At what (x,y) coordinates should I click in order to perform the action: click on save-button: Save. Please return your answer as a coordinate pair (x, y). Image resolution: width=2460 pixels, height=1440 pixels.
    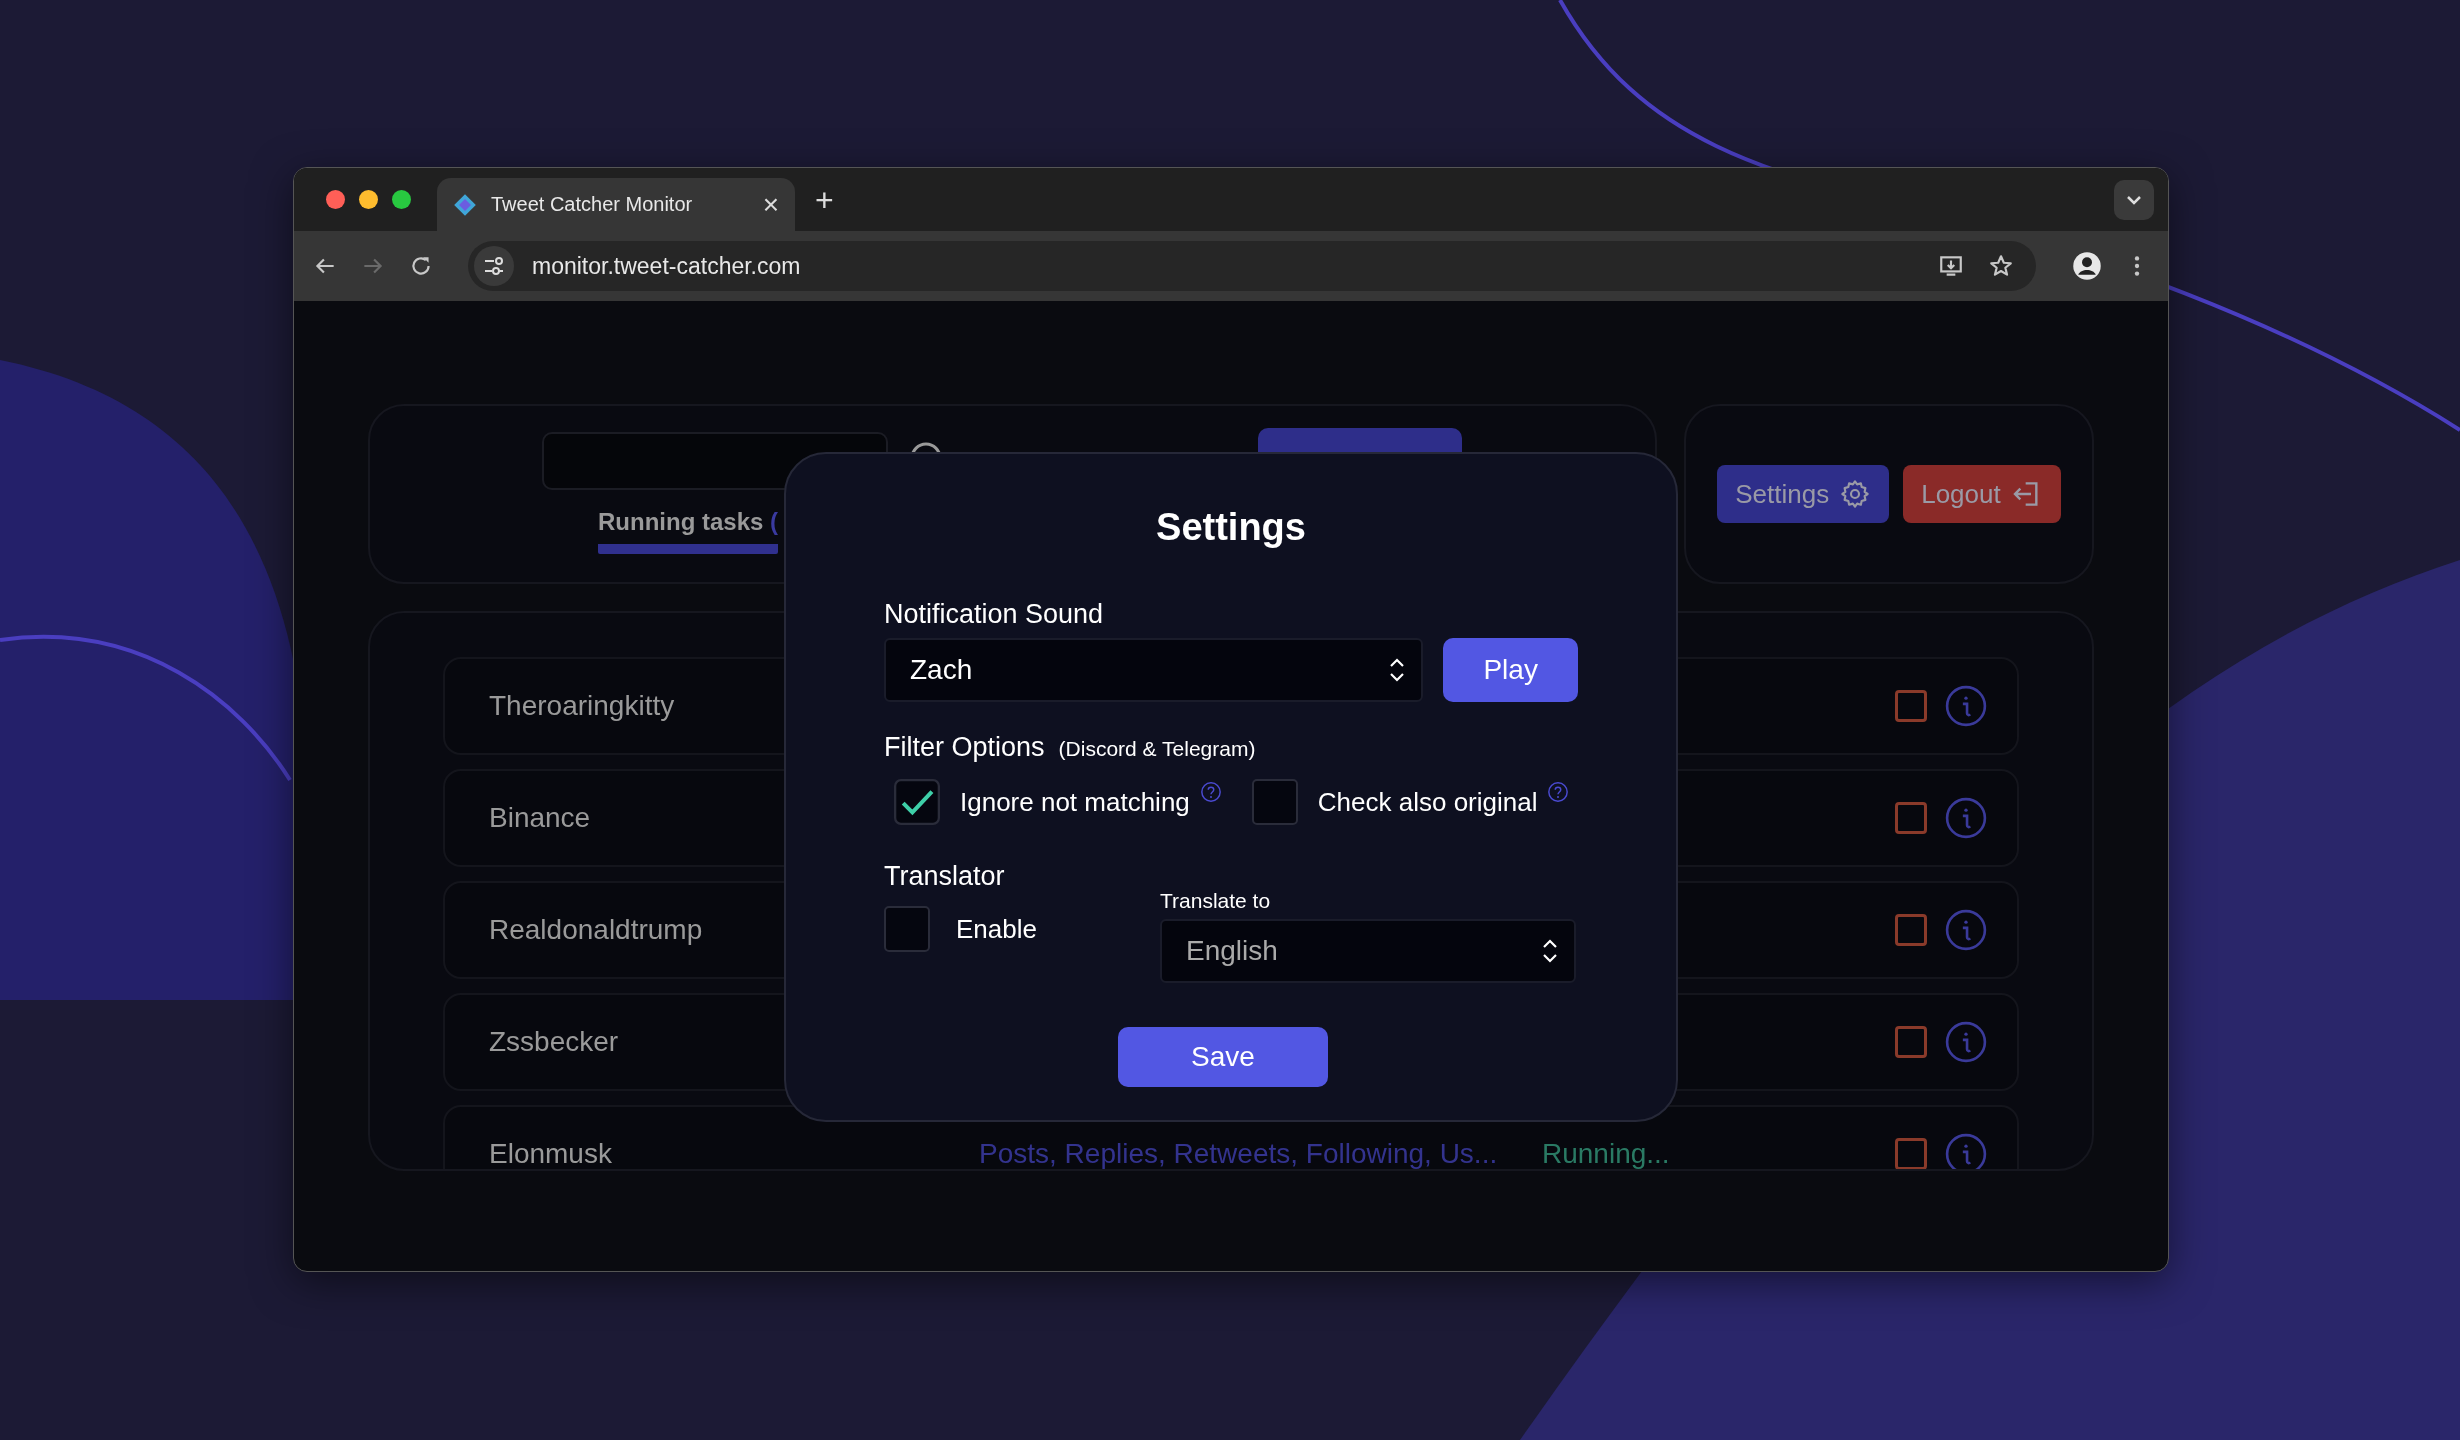
    Looking at the image, I should click on (1223, 1057).